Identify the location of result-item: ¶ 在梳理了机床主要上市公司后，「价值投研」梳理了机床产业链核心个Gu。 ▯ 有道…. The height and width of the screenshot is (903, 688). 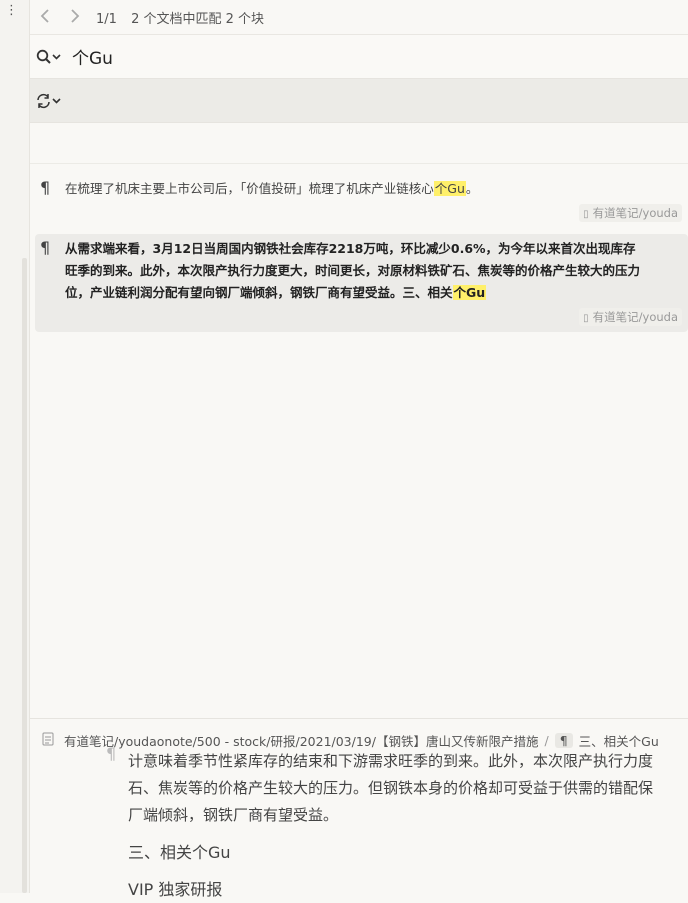
(361, 201).